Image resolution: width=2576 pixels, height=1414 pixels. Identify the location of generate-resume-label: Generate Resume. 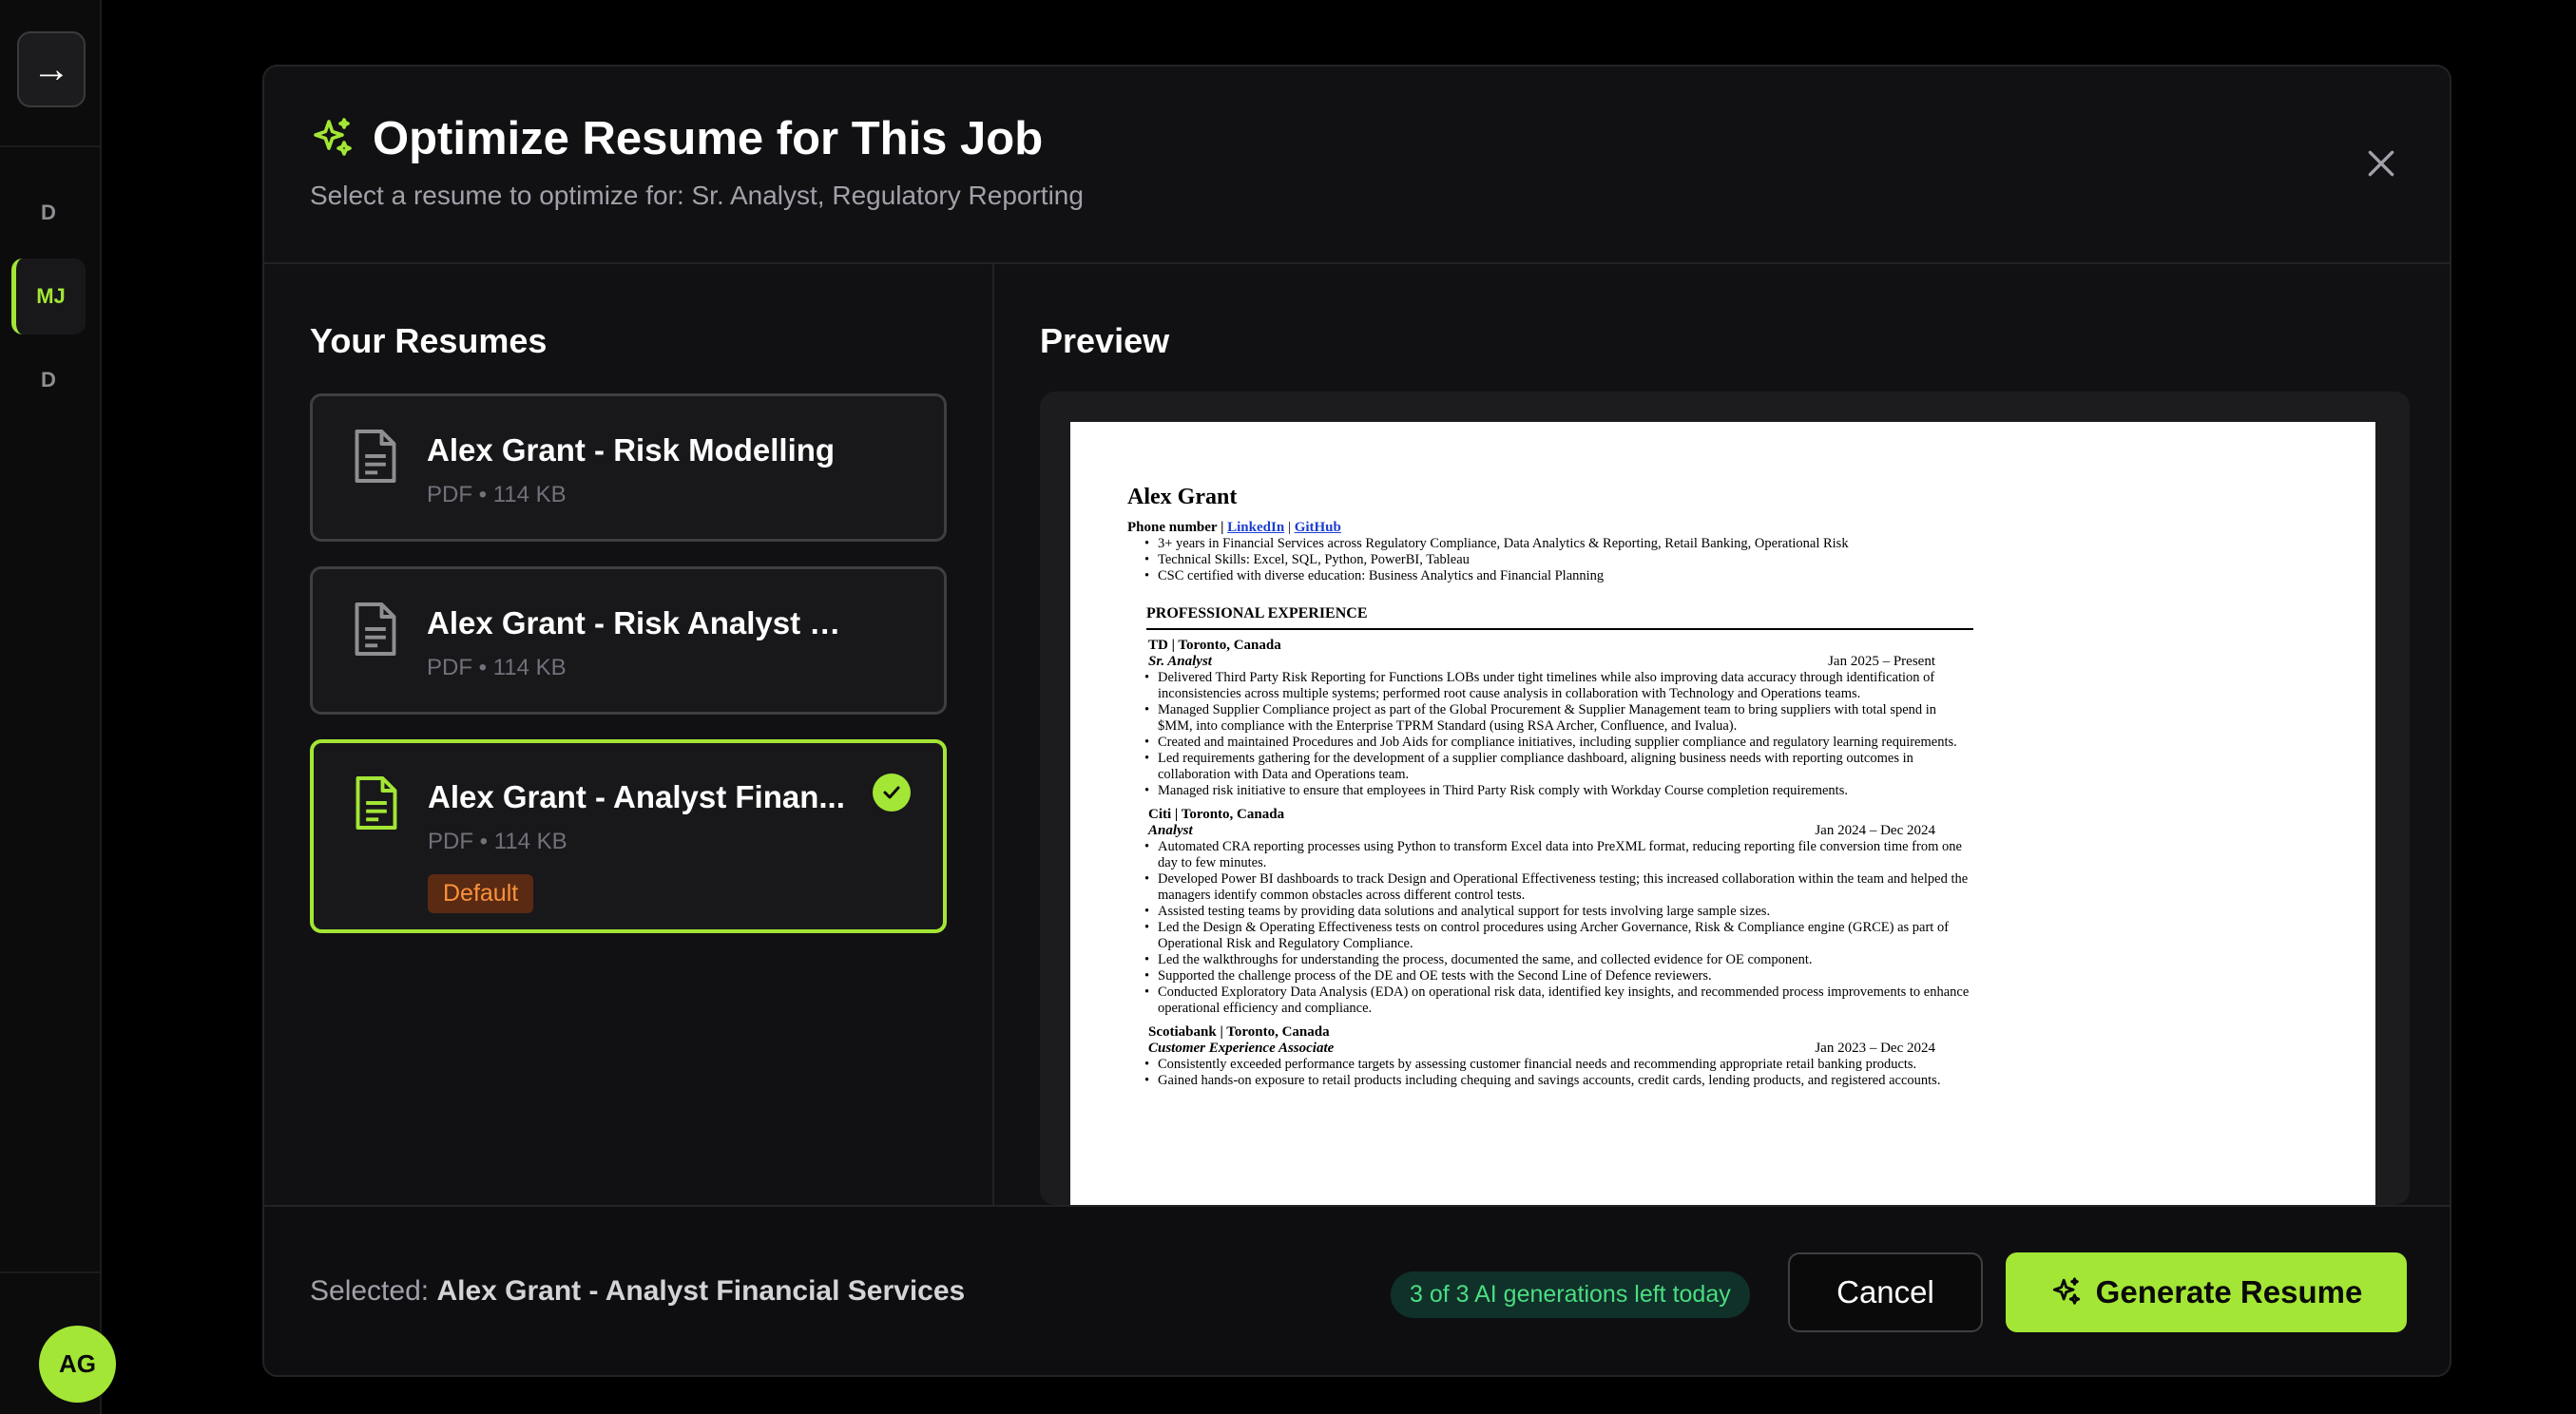
(2229, 1291).